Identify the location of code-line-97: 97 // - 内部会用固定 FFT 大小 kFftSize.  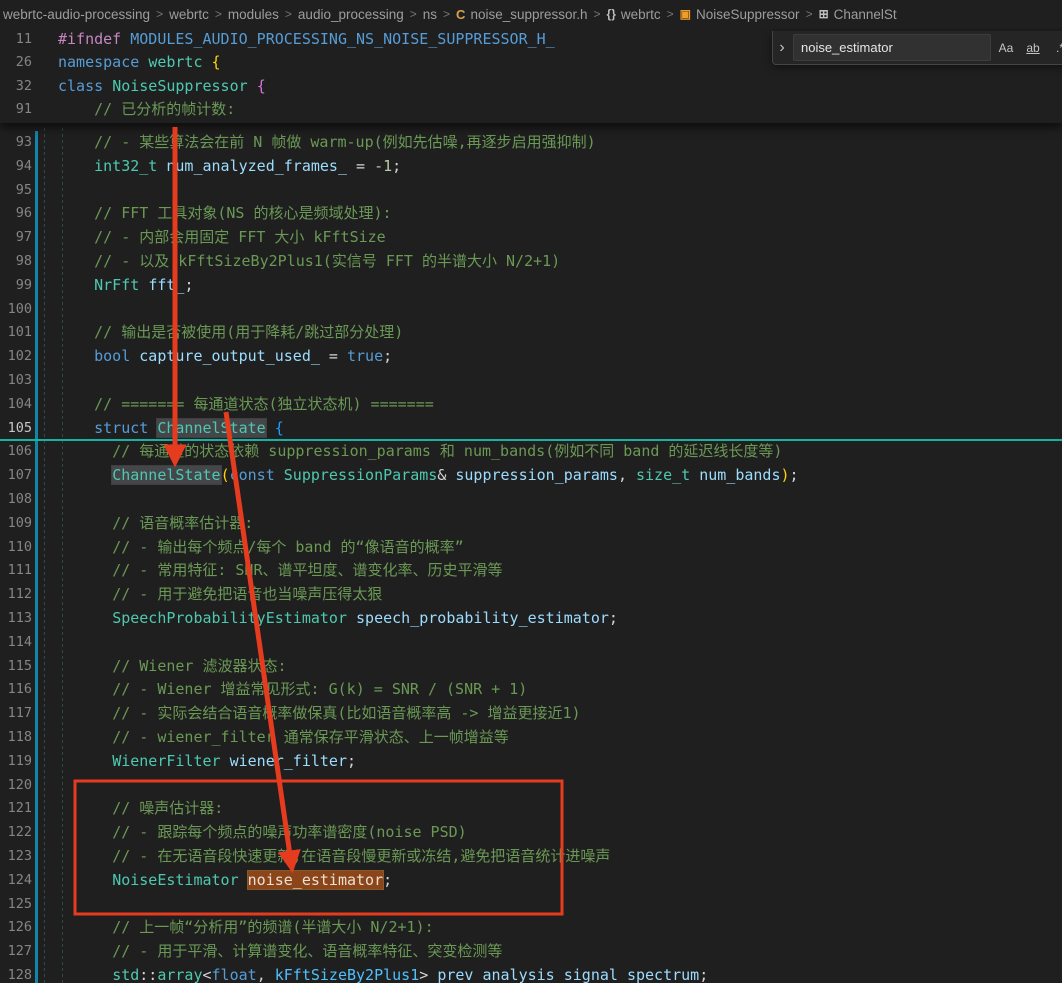
(531, 238).